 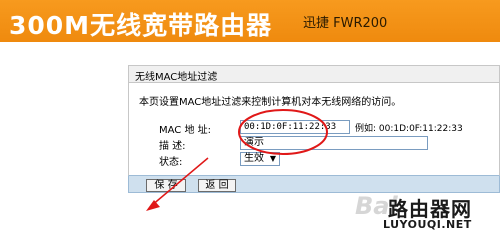 What do you see at coordinates (314, 74) in the screenshot?
I see `panel-title-bar: 无线MAC地址过滤` at bounding box center [314, 74].